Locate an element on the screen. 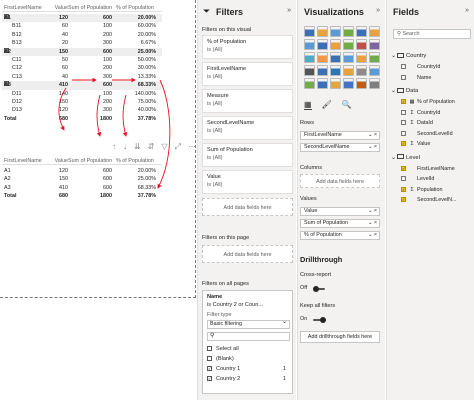 This screenshot has height=400, width=474. filter-value-item: ✓ Country 1 1 is located at coordinates (247, 368).